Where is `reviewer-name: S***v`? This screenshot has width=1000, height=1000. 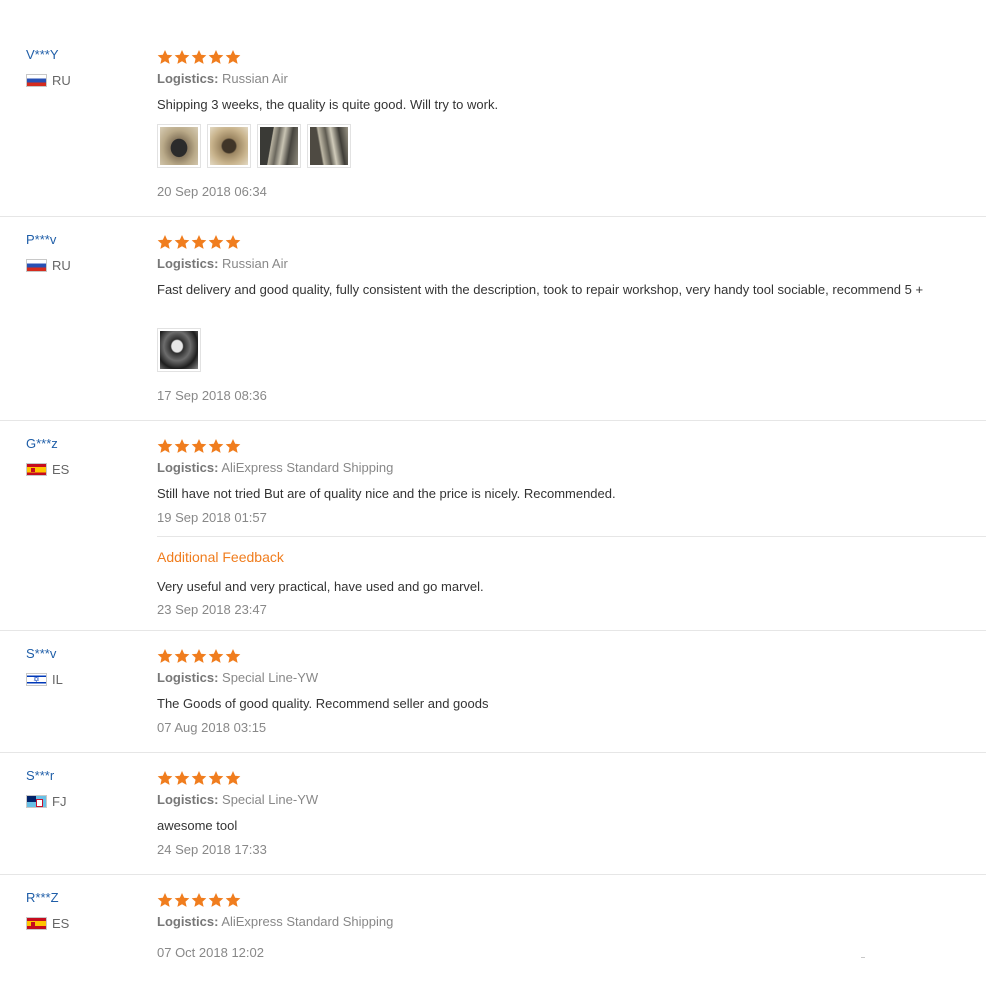
reviewer-name: S***v is located at coordinates (41, 653).